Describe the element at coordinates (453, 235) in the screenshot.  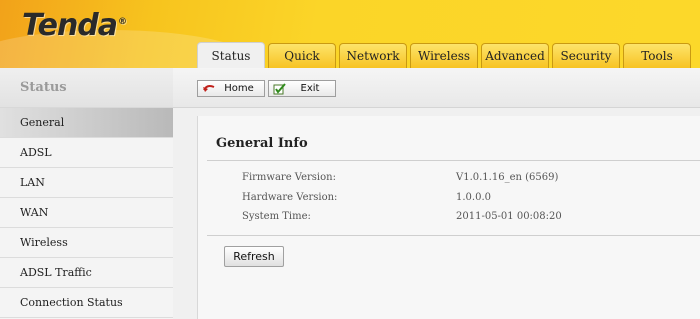
I see `divider-bottom` at that location.